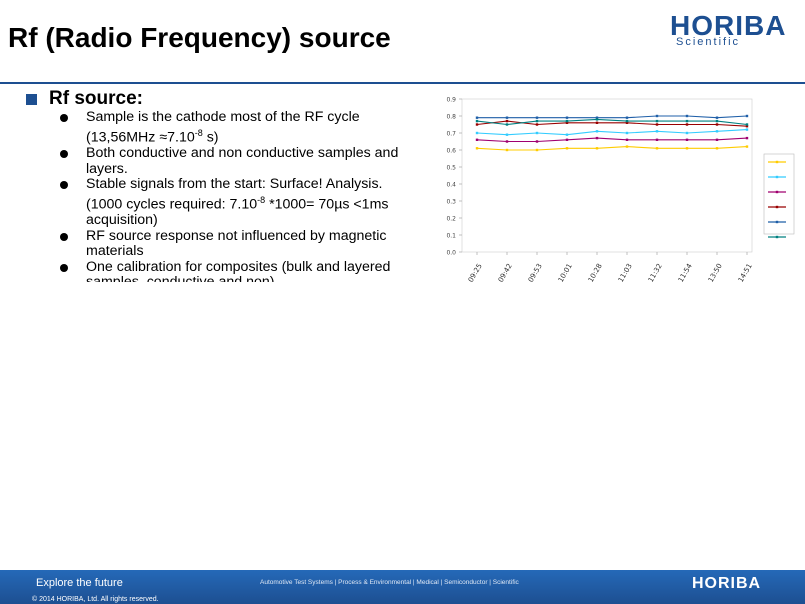 This screenshot has width=805, height=604. What do you see at coordinates (732, 30) in the screenshot?
I see `horiba-logo: HORIBA Scientific` at bounding box center [732, 30].